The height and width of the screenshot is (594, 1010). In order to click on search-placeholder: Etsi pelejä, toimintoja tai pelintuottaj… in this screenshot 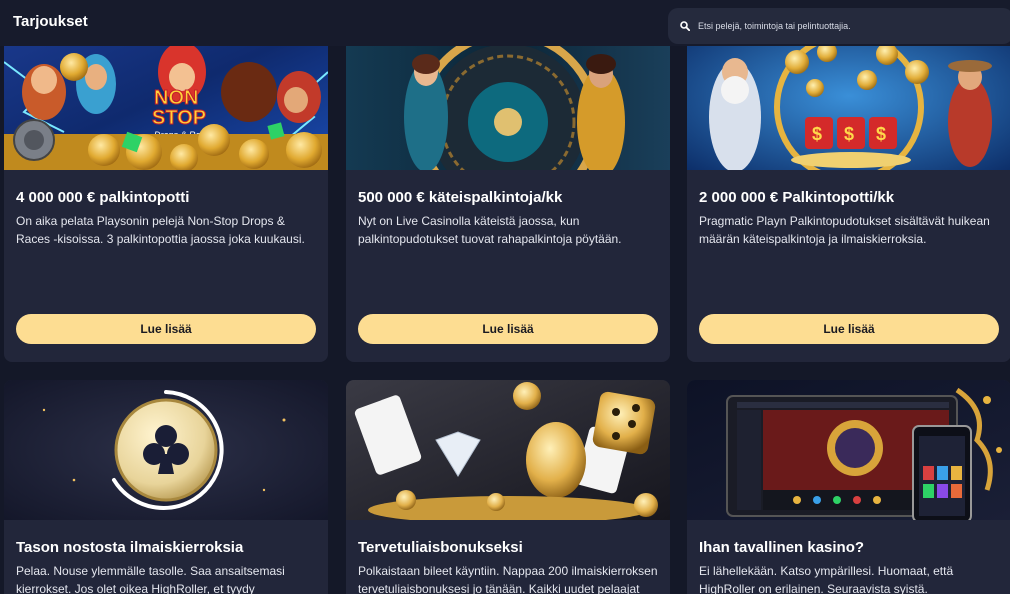, I will do `click(774, 26)`.